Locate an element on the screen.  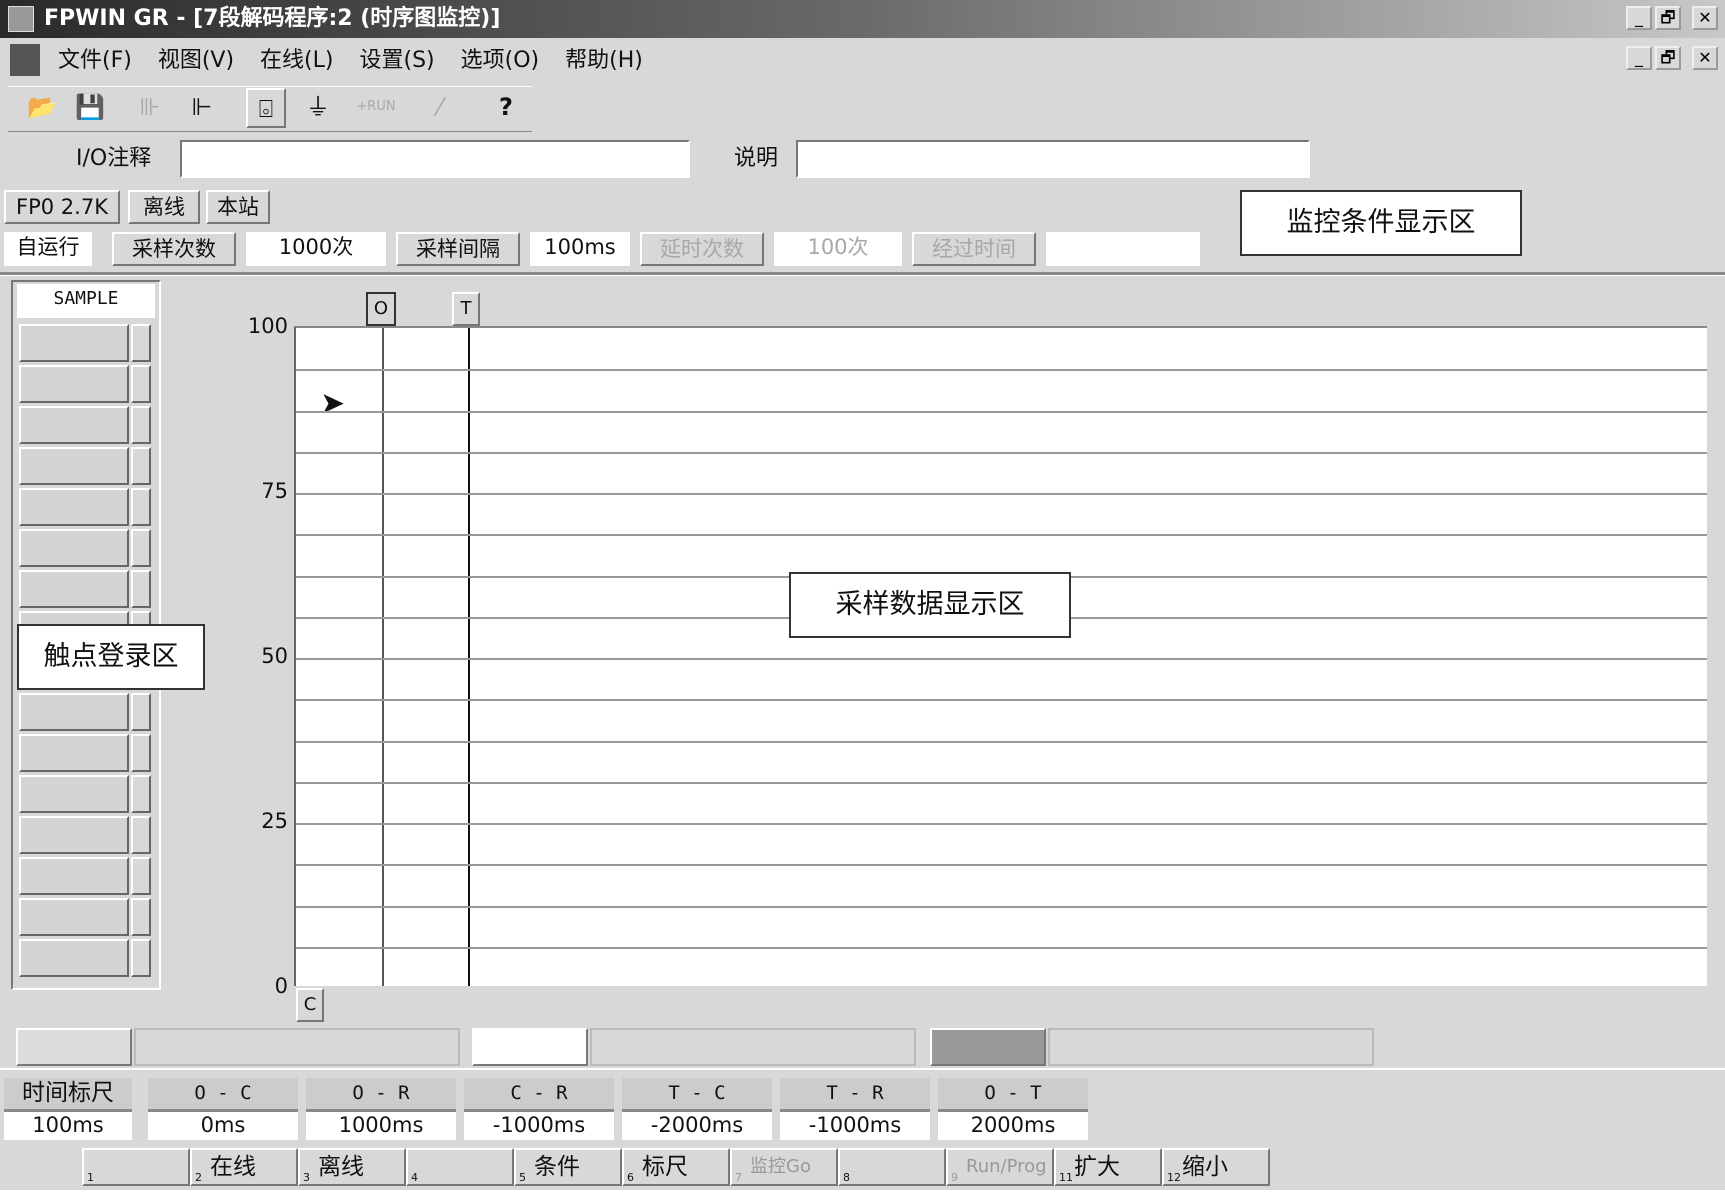
y-axis: 100 75 50 25 0 is located at coordinates (265, 656).